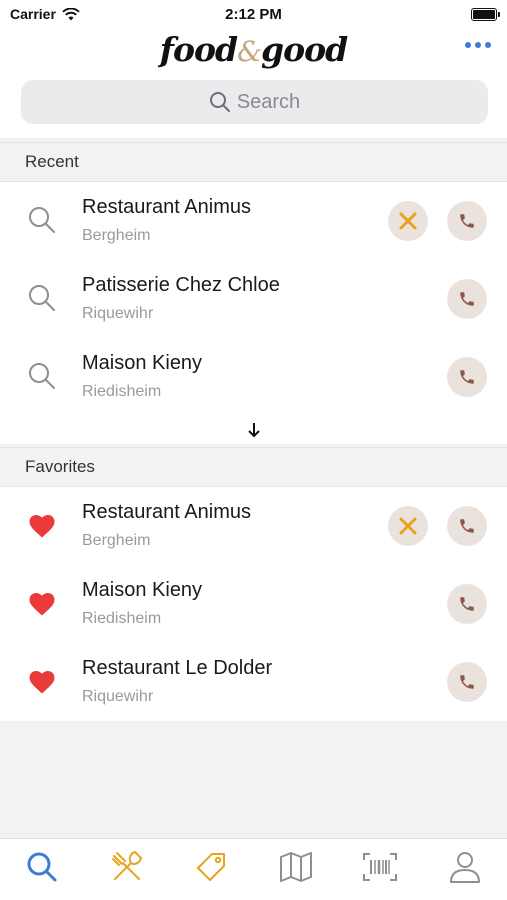 This screenshot has width=507, height=900. I want to click on tag-icon, so click(211, 866).